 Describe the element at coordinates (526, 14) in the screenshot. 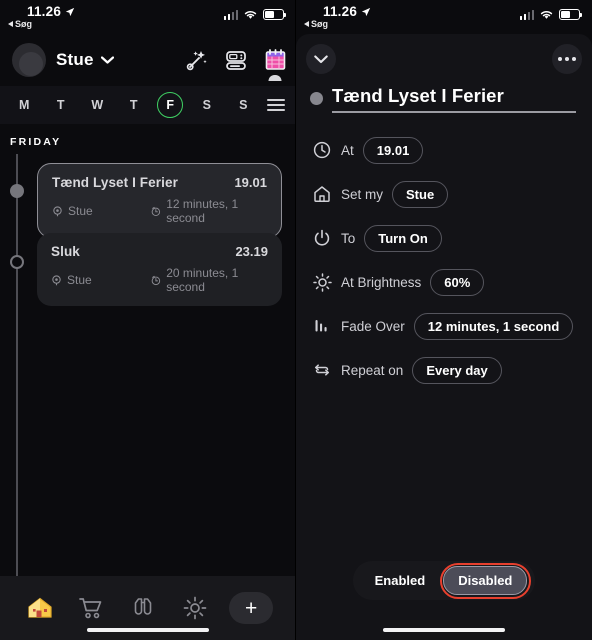

I see `cellular-signal-icon` at that location.